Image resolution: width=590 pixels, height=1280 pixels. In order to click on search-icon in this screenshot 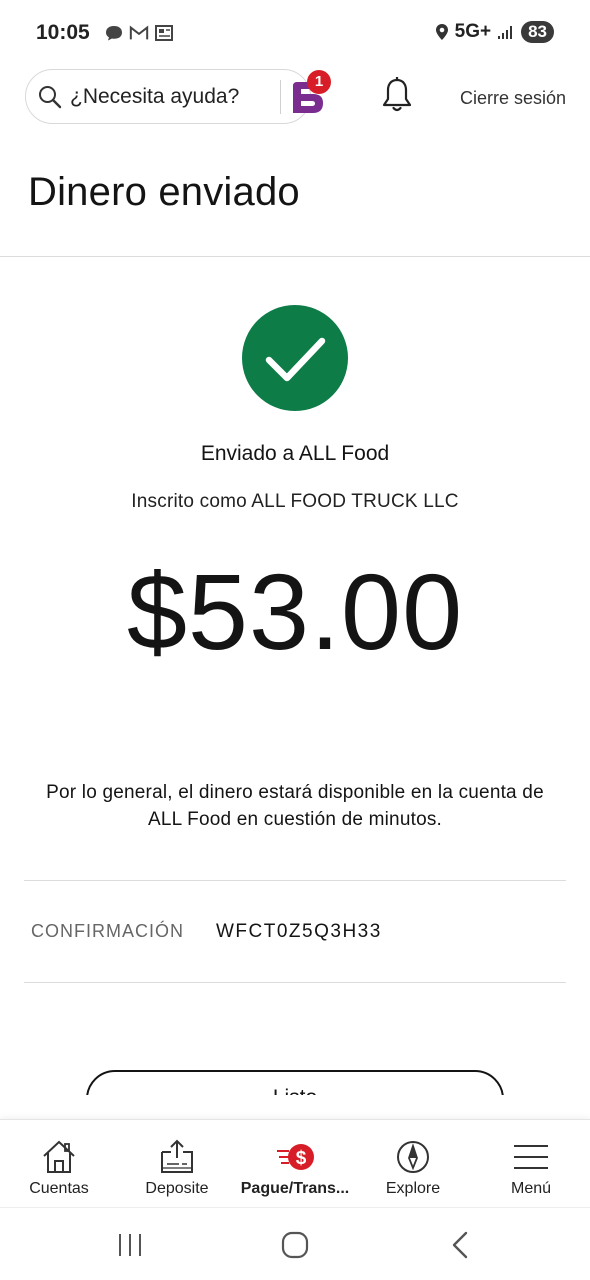, I will do `click(50, 97)`.